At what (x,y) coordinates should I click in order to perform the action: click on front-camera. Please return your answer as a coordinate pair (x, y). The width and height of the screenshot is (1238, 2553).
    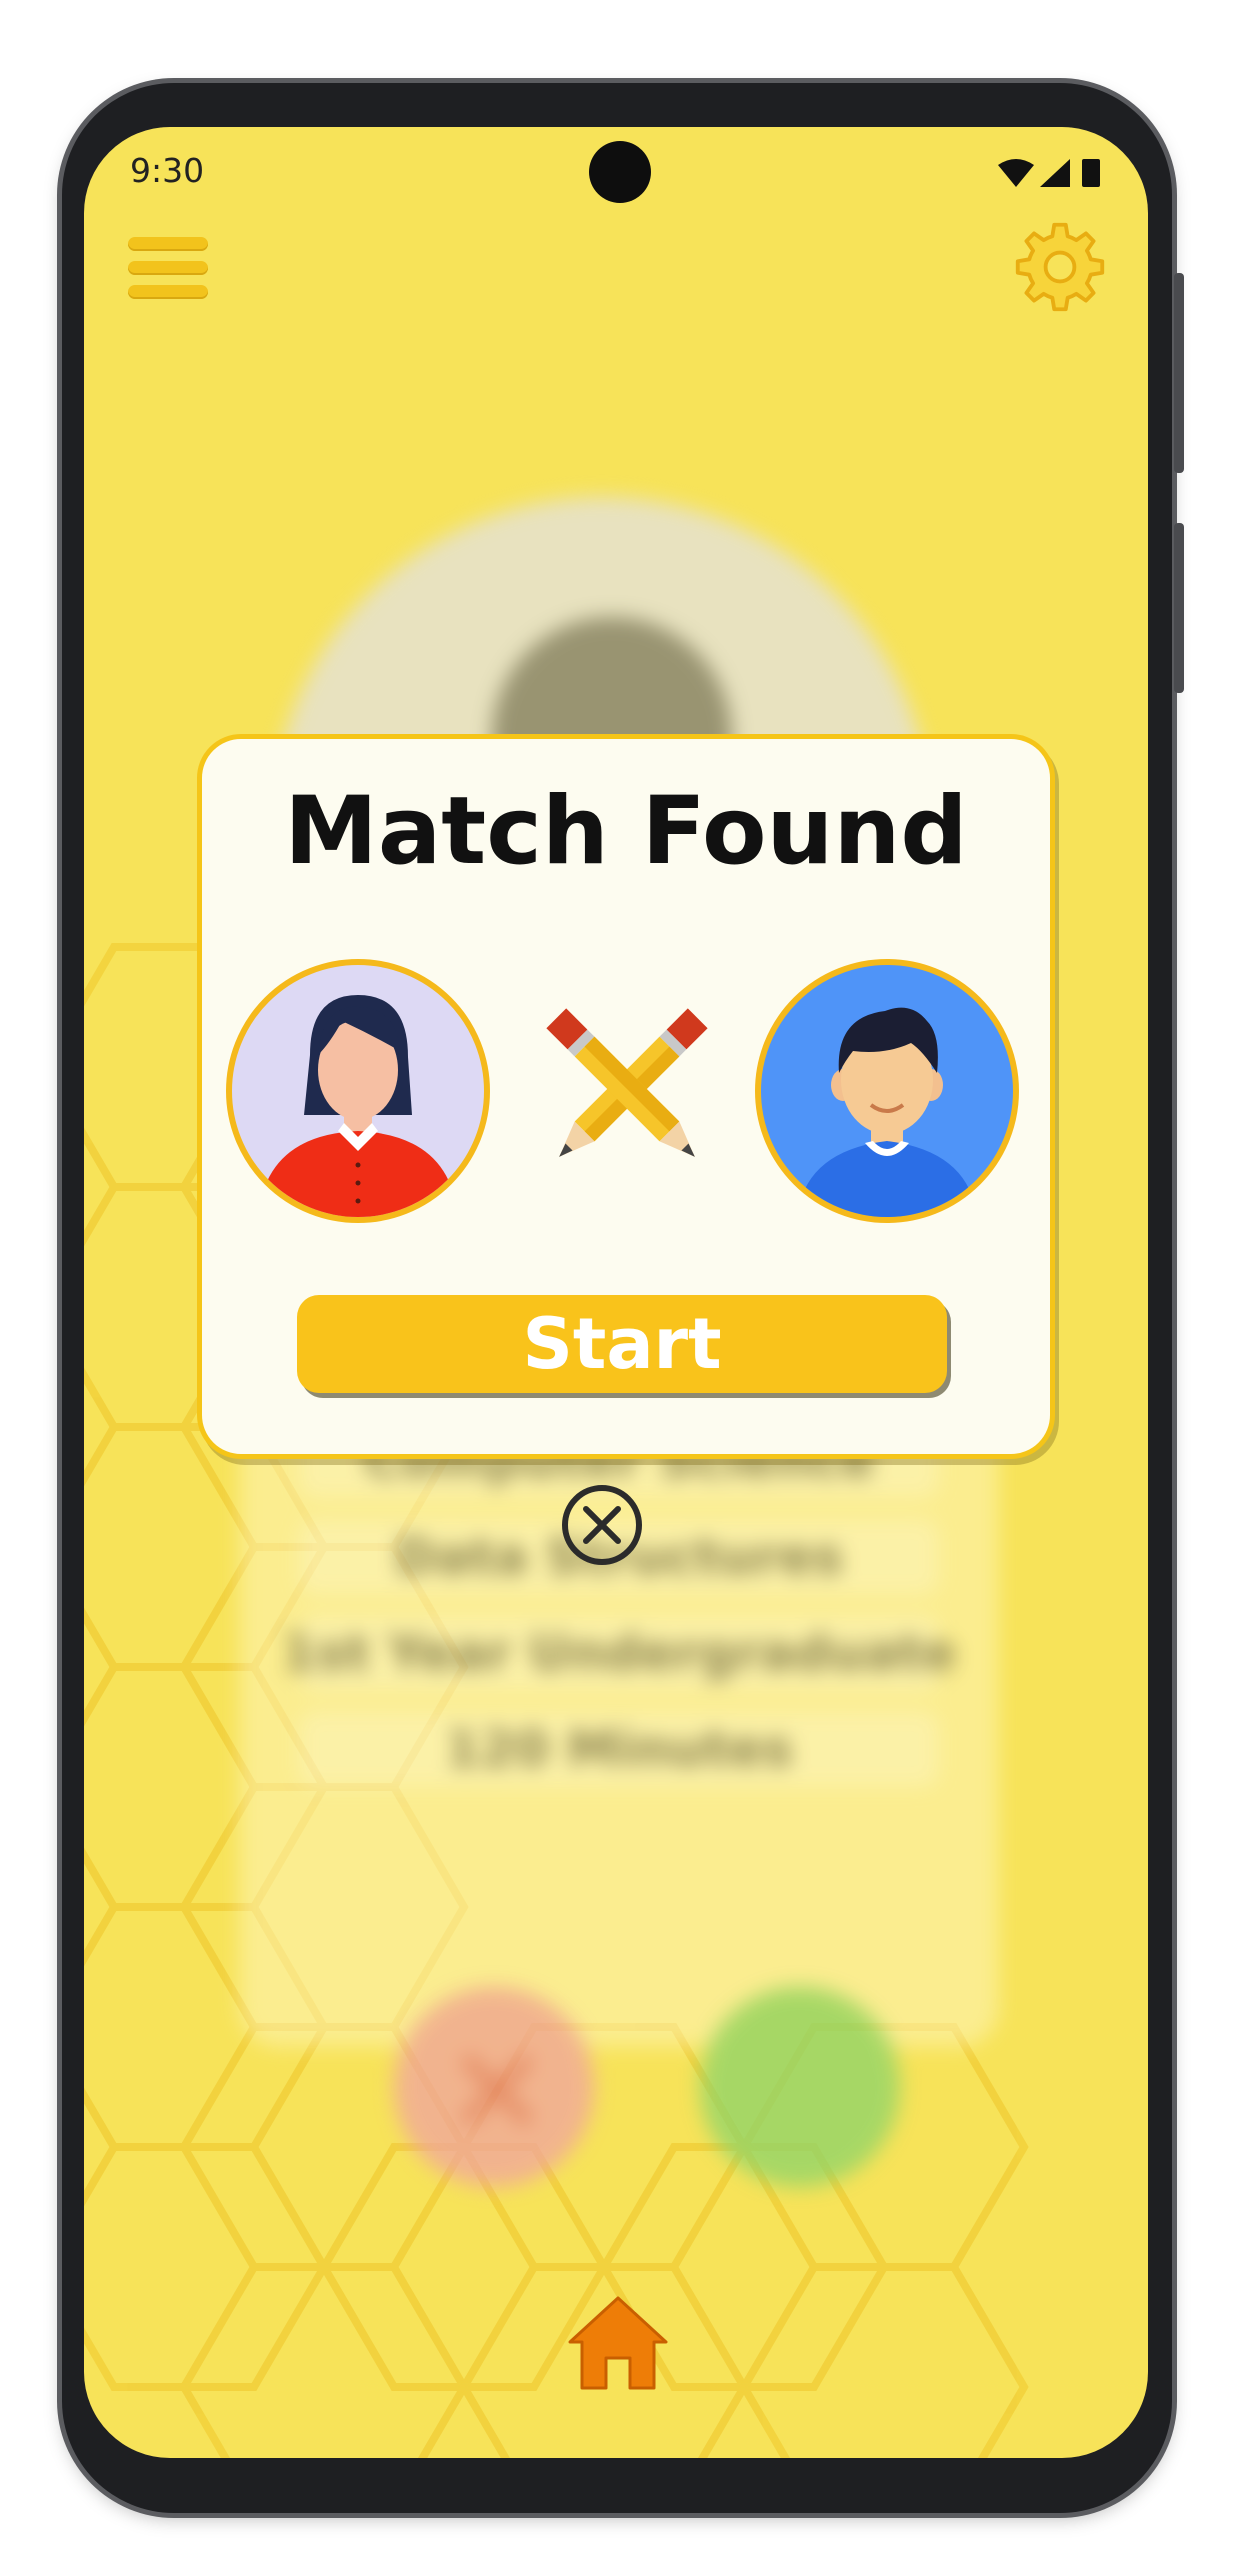
    Looking at the image, I should click on (620, 172).